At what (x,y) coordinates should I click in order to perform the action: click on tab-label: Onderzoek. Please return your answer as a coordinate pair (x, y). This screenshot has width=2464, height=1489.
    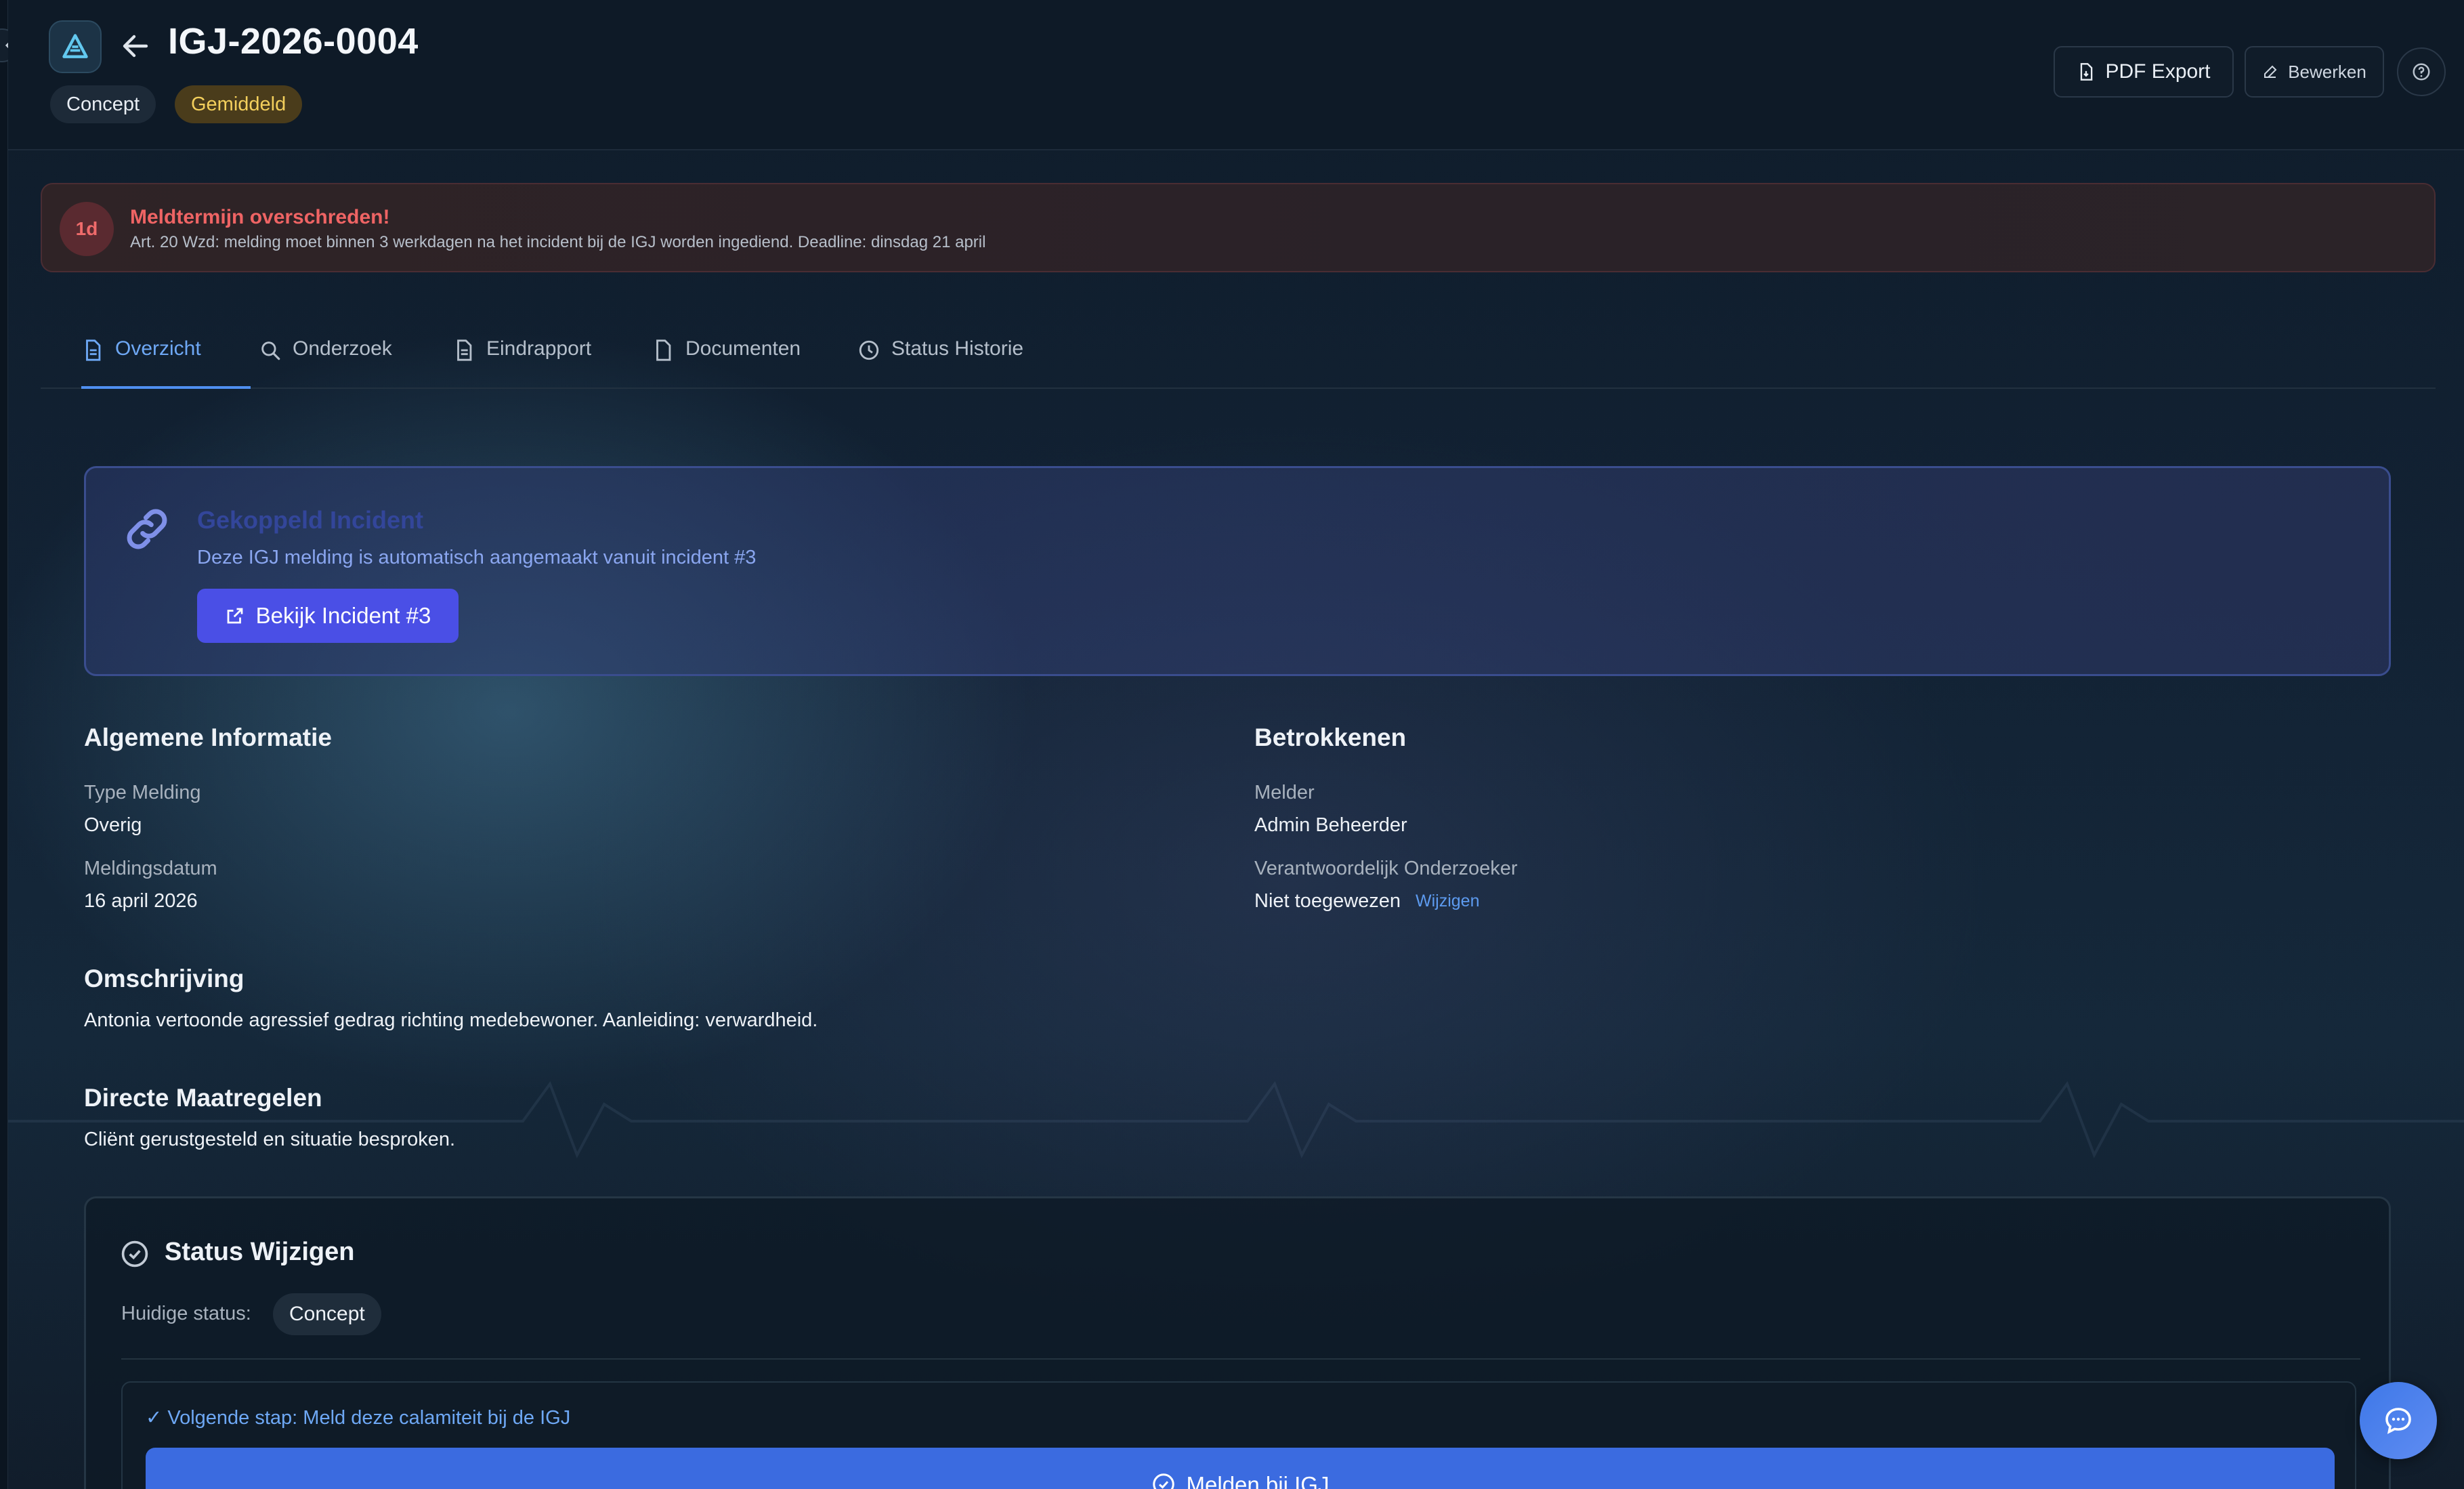
    Looking at the image, I should click on (342, 348).